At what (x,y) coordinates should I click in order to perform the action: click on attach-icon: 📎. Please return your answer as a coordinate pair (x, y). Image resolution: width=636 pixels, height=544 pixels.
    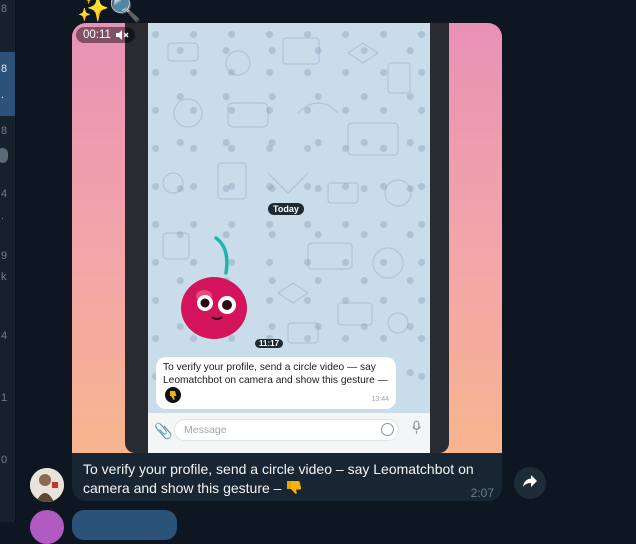
    Looking at the image, I should click on (163, 431).